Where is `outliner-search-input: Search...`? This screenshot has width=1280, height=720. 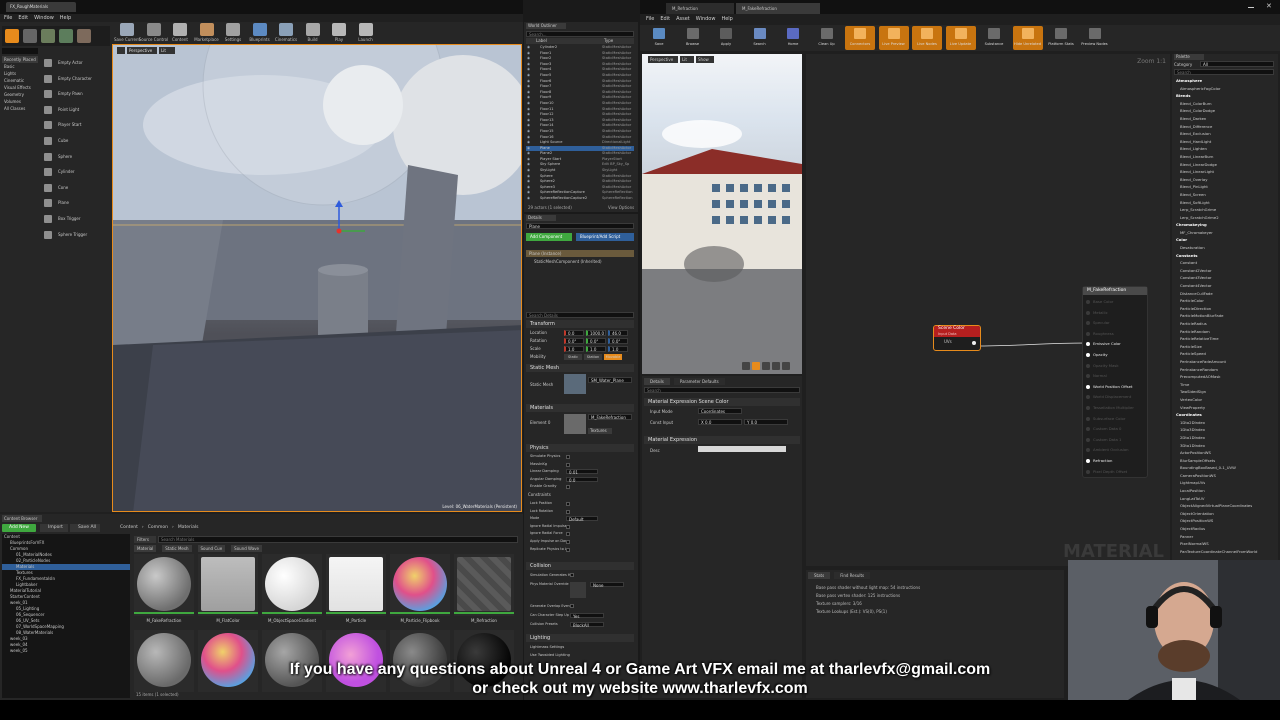
outliner-search-input: Search... is located at coordinates (580, 34).